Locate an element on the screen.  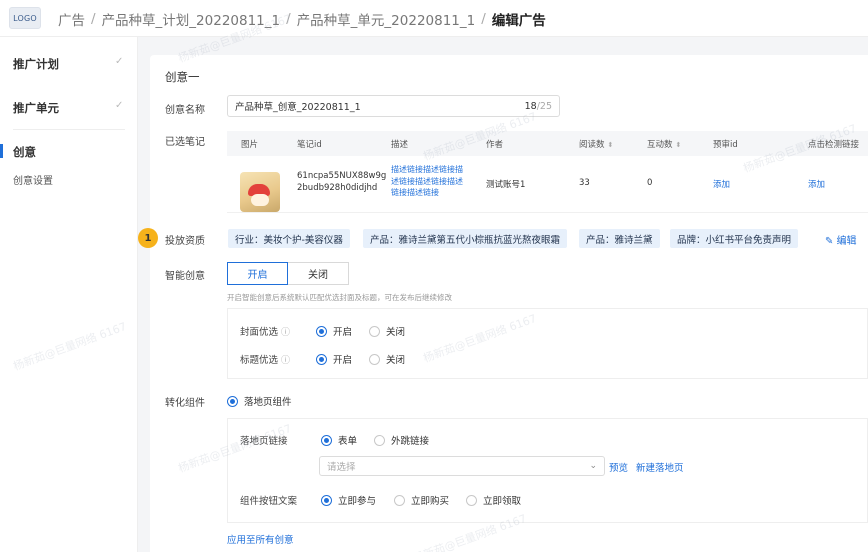
logo: LOGO is located at coordinates (25, 18).